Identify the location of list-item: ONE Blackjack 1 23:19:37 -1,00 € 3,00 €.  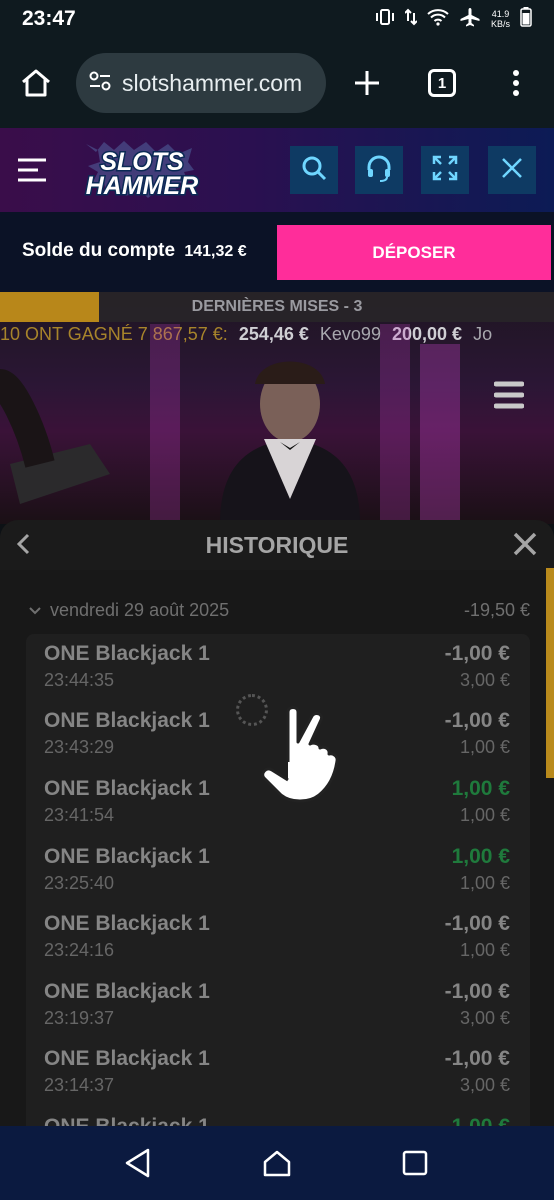
(278, 1006).